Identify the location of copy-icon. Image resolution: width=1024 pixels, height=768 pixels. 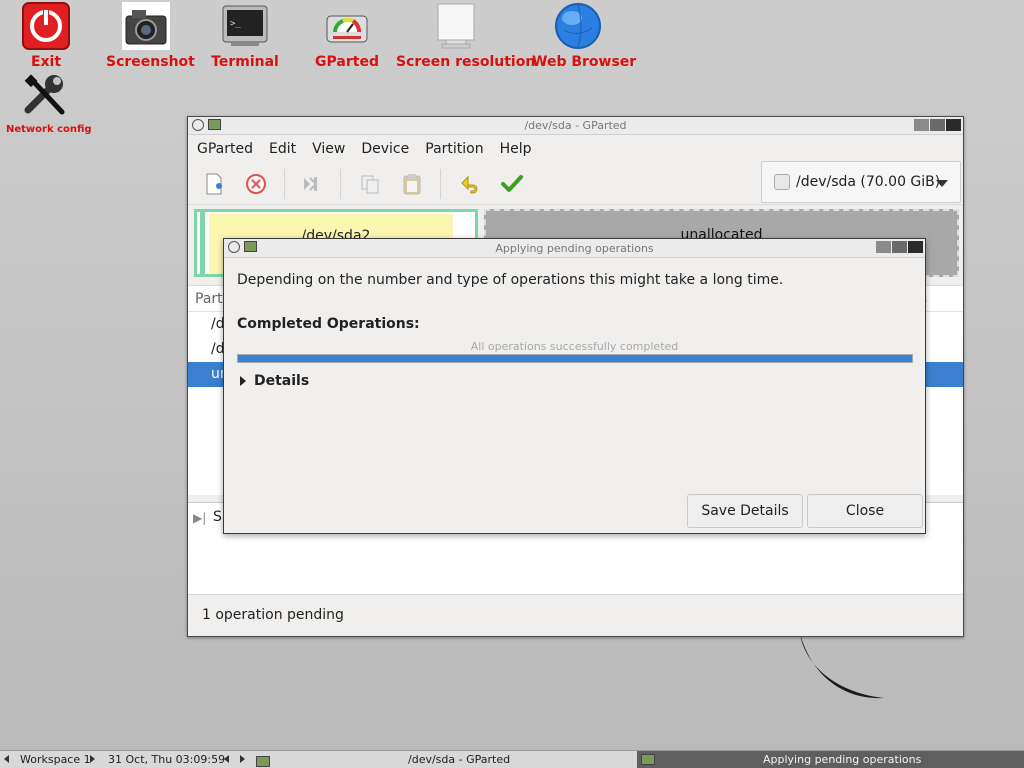
(370, 184).